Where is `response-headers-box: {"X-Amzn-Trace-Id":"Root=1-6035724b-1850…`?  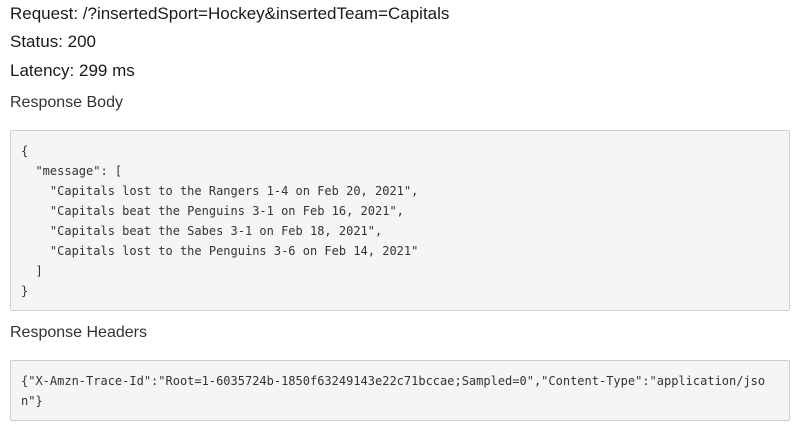 response-headers-box: {"X-Amzn-Trace-Id":"Root=1-6035724b-1850… is located at coordinates (400, 390).